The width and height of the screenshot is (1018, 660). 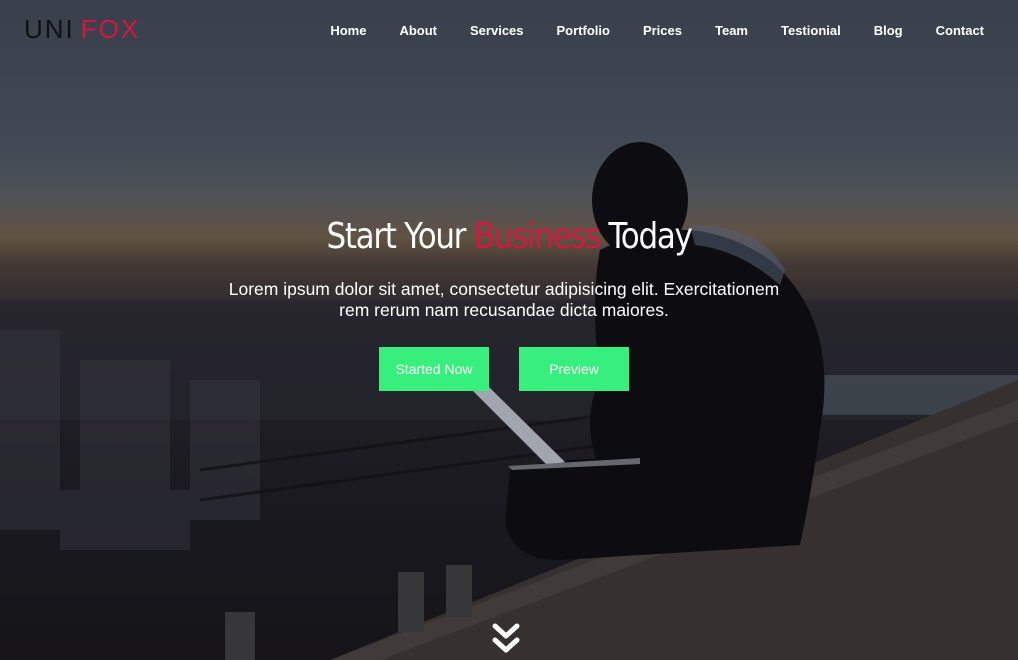 What do you see at coordinates (110, 29) in the screenshot?
I see `brand-name-part2: FOX` at bounding box center [110, 29].